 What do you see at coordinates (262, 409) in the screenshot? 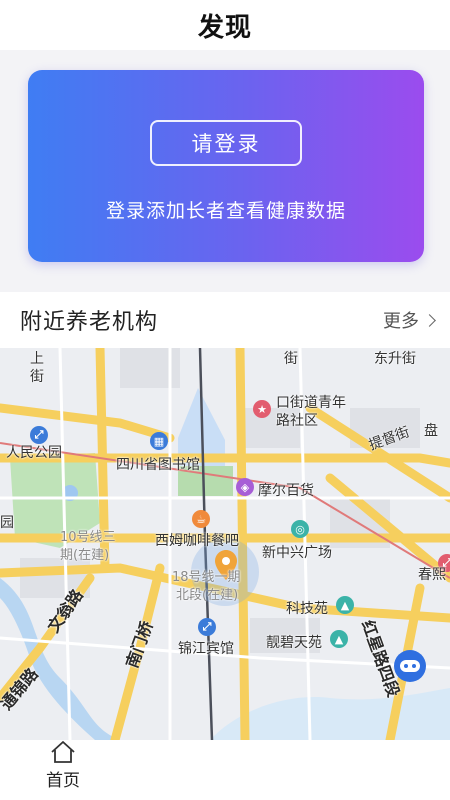
I see `community-icon: ★` at bounding box center [262, 409].